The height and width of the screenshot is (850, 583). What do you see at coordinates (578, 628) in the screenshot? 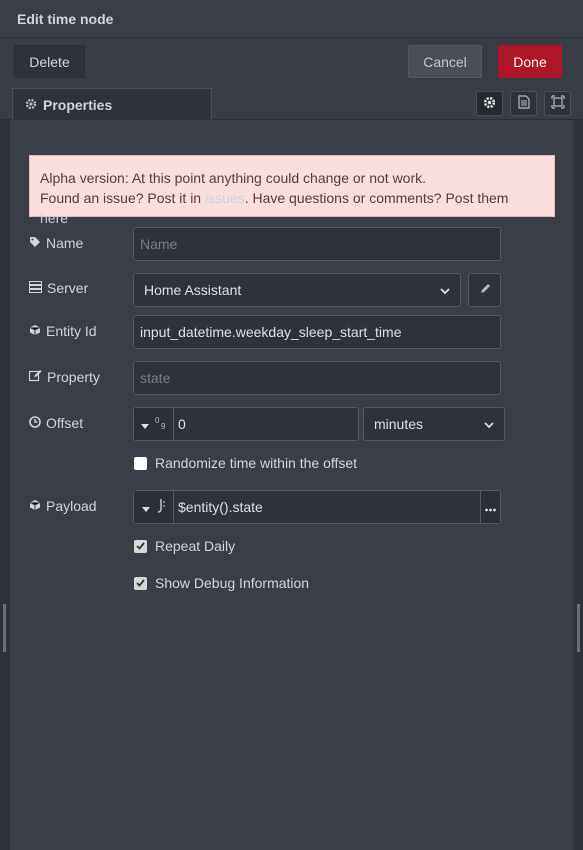
I see `right-resize-handle` at bounding box center [578, 628].